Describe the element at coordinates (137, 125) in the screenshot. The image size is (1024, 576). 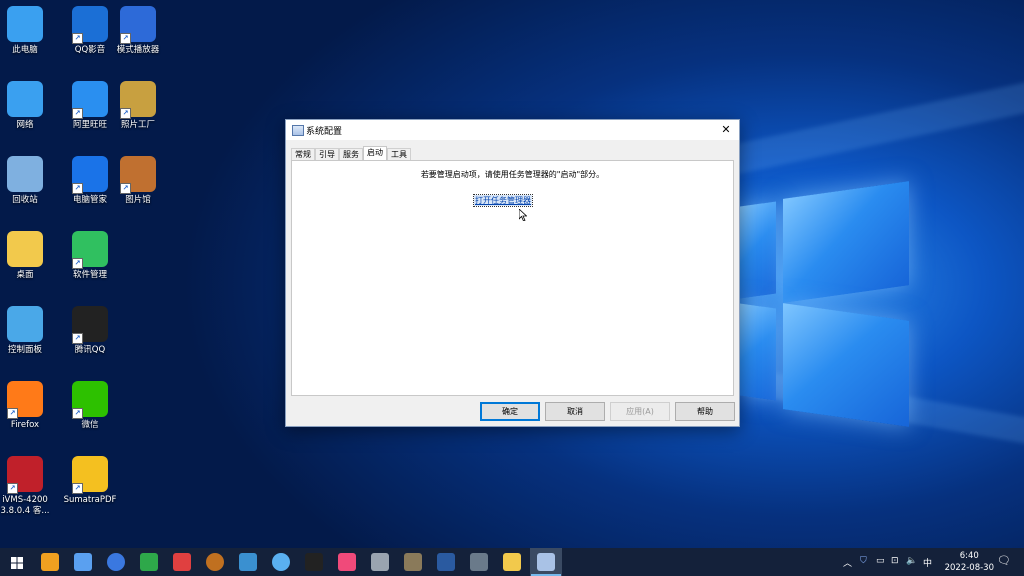
I see `desktop-icon-label: 照片工厂` at that location.